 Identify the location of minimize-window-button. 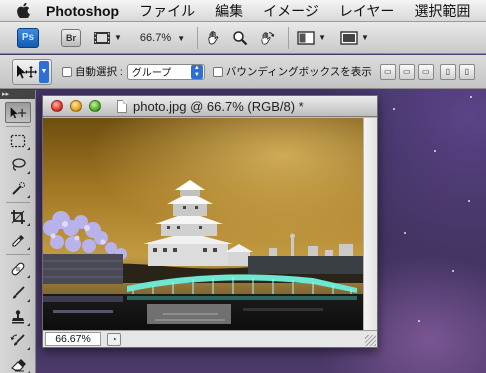
(76, 106).